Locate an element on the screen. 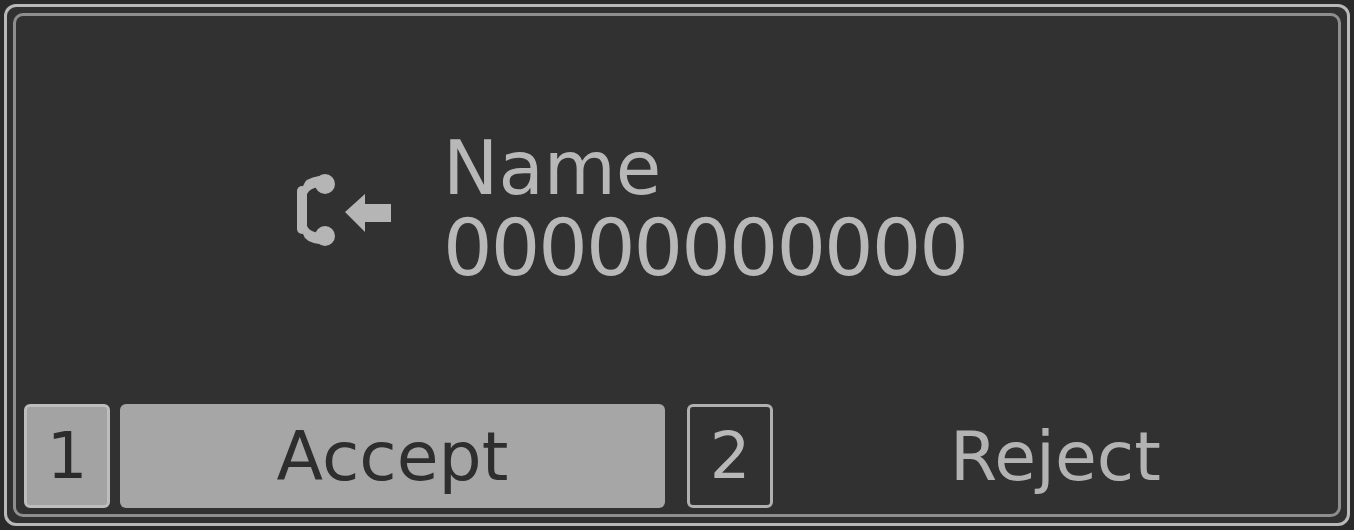  key-number: 2 is located at coordinates (730, 456).